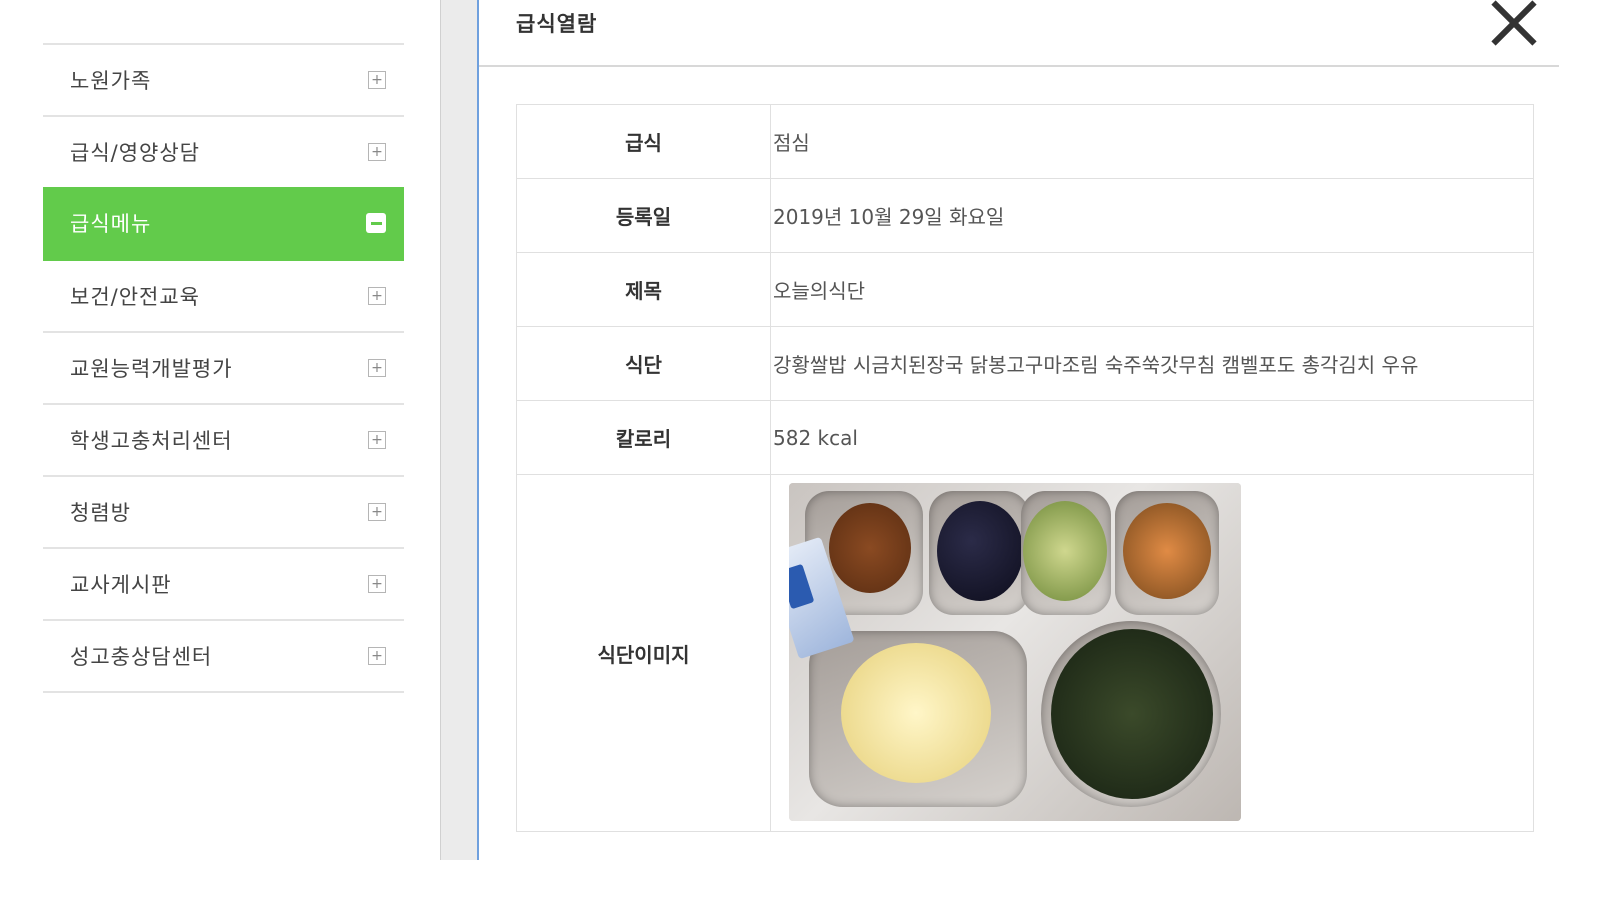 The height and width of the screenshot is (900, 1600). I want to click on calories-label: 칼로리, so click(643, 437).